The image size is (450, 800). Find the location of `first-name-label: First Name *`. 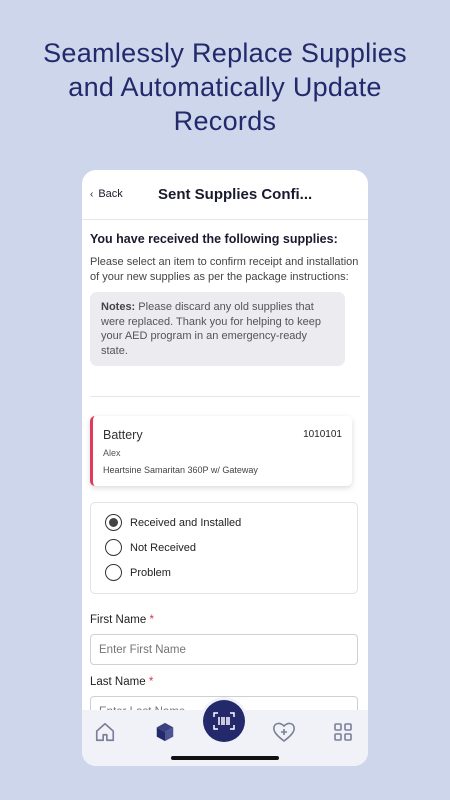

first-name-label: First Name * is located at coordinates (122, 620).